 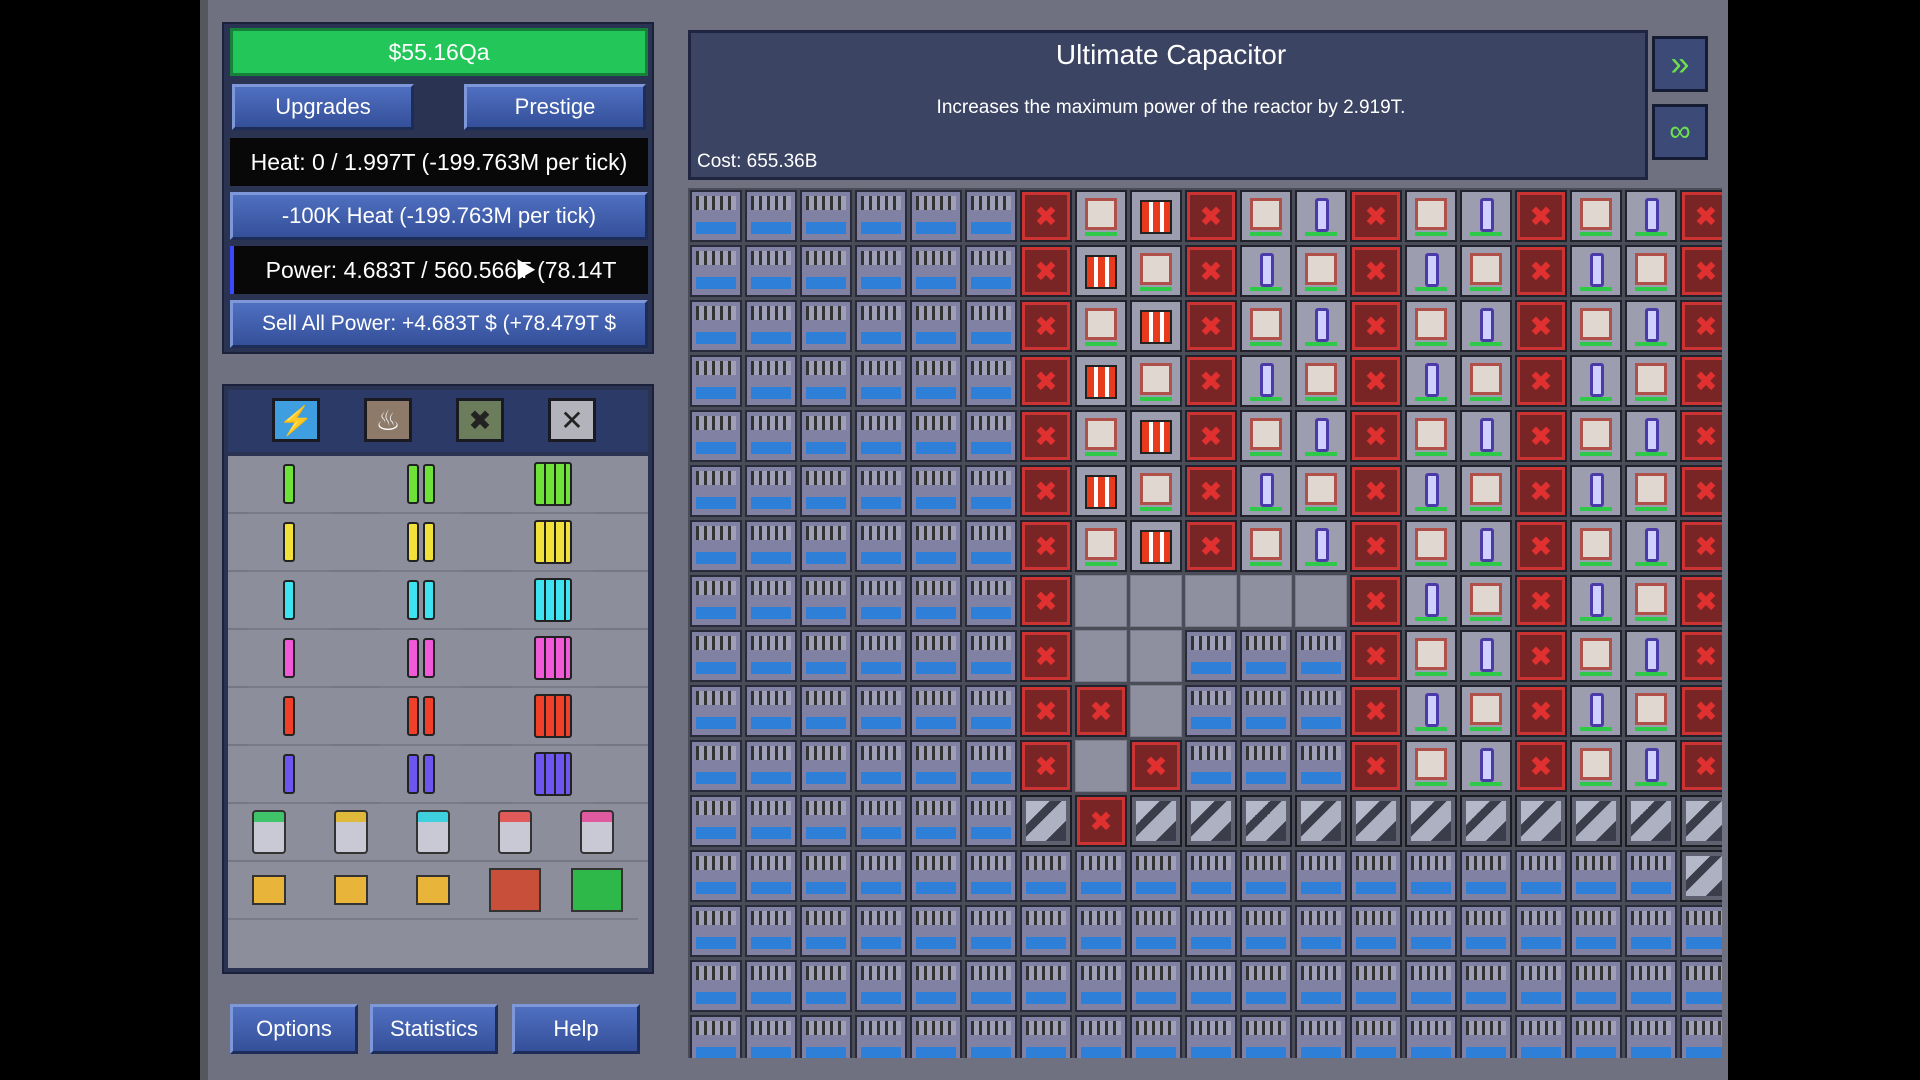 I want to click on sell-power-button: Sell All Power: +4.683T $ (+78.479T $, so click(x=439, y=324).